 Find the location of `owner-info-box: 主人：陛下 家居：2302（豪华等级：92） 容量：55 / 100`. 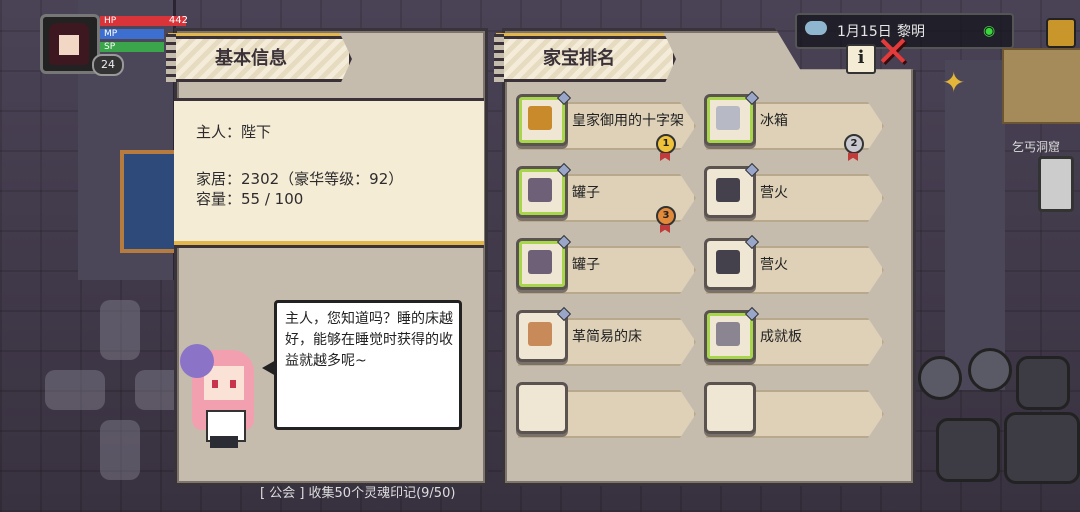

owner-info-box: 主人：陛下 家居：2302（豪华等级：92） 容量：55 / 100 is located at coordinates (329, 171).